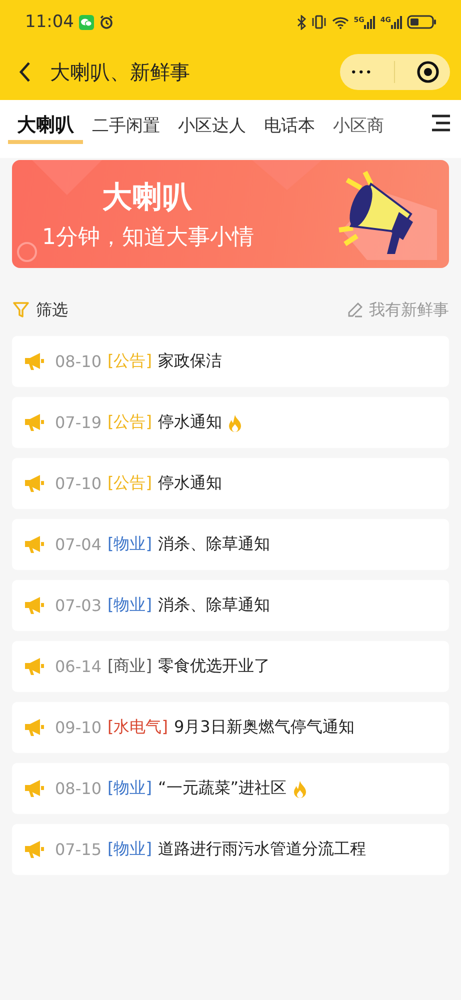  Describe the element at coordinates (138, 727) in the screenshot. I see `post-tag: [水电气]` at that location.